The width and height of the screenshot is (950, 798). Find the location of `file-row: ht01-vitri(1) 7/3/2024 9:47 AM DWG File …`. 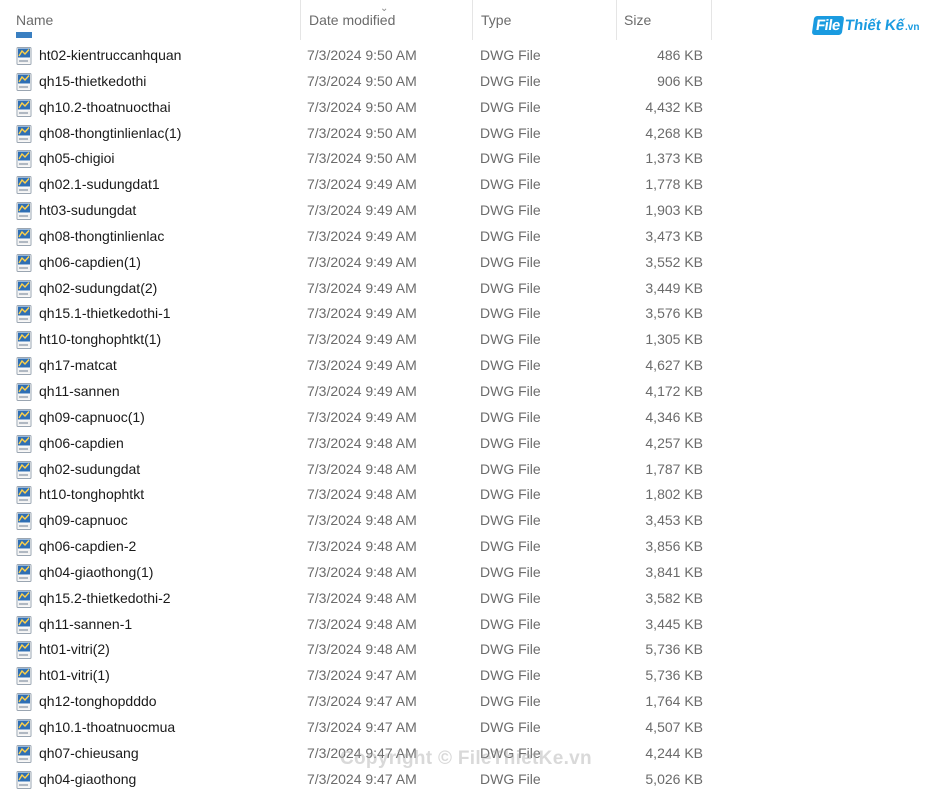

file-row: ht01-vitri(1) 7/3/2024 9:47 AM DWG File … is located at coordinates (356, 676).